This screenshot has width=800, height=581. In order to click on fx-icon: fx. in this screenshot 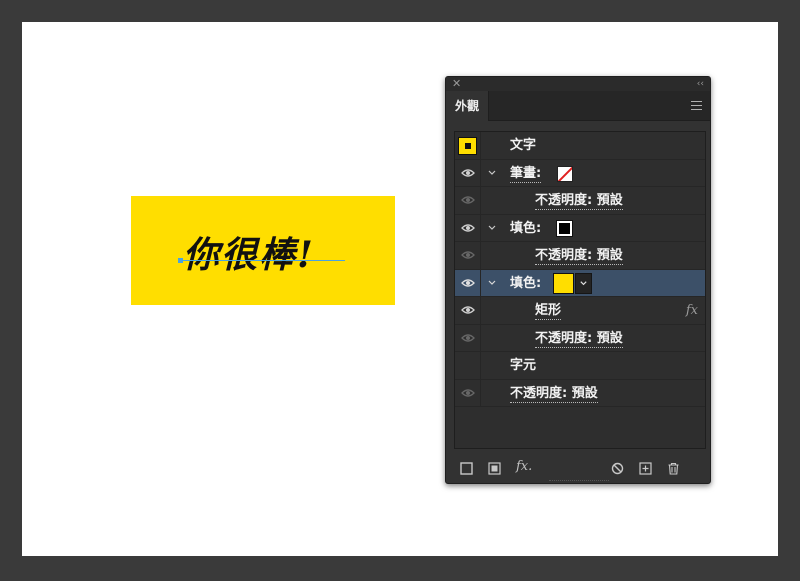, I will do `click(525, 466)`.